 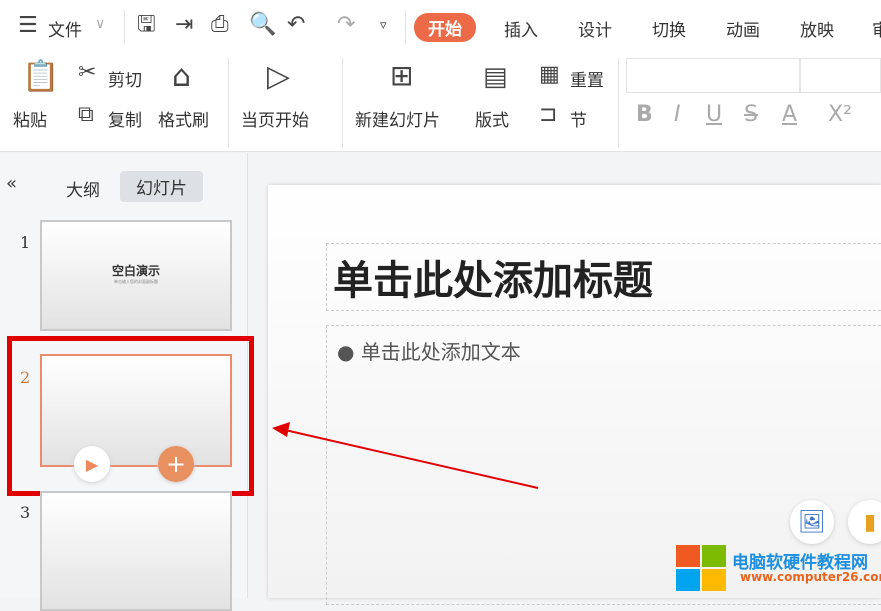 I want to click on annotation-arrow, so click(x=405, y=455).